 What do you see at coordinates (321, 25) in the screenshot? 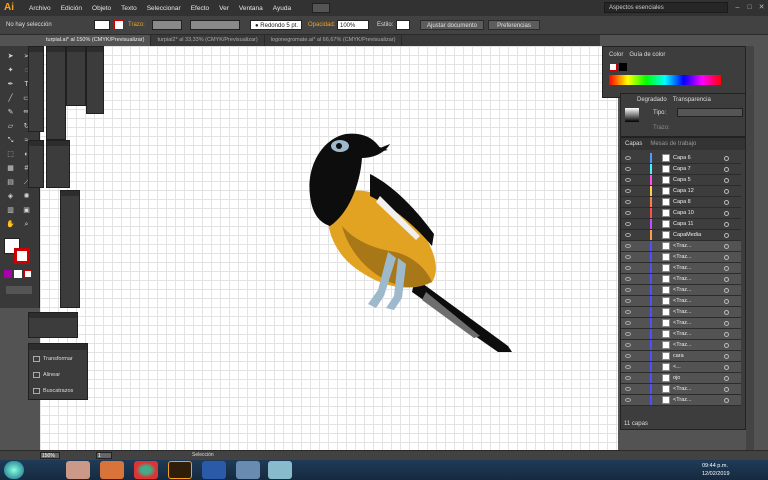
I see `opacity-label: Opacidad:` at bounding box center [321, 25].